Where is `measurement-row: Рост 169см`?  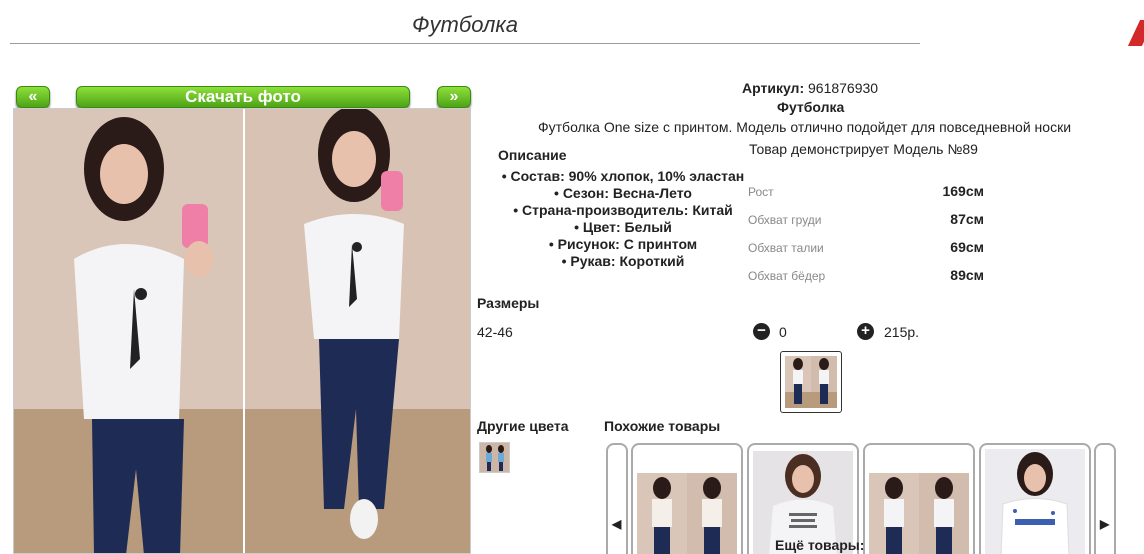
measurement-row: Рост 169см is located at coordinates (866, 192).